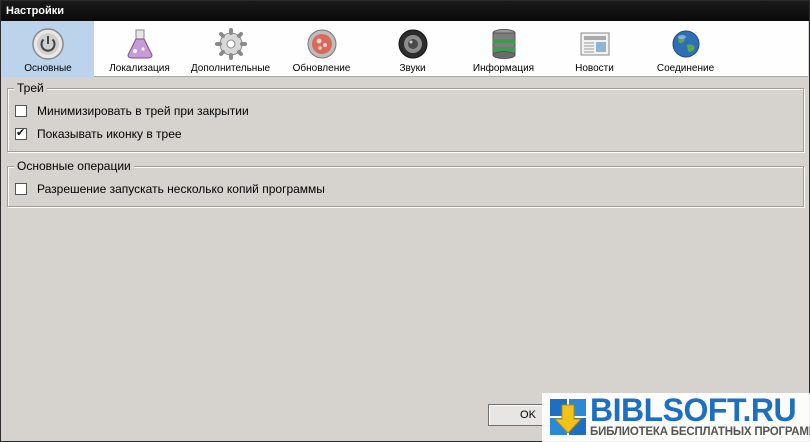 Image resolution: width=810 pixels, height=442 pixels. I want to click on show-tray-icon-option: Показывать иконку в трее, so click(98, 134).